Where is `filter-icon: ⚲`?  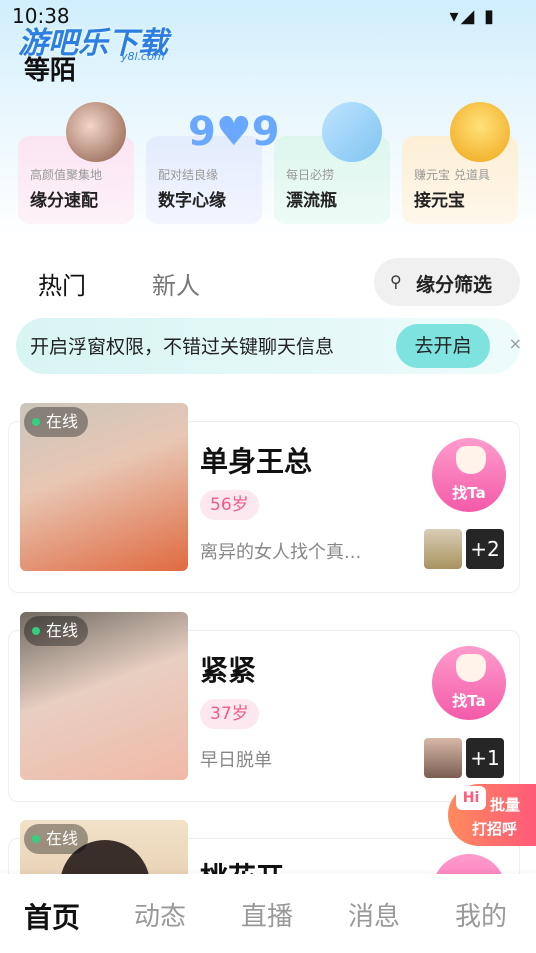 filter-icon: ⚲ is located at coordinates (396, 281).